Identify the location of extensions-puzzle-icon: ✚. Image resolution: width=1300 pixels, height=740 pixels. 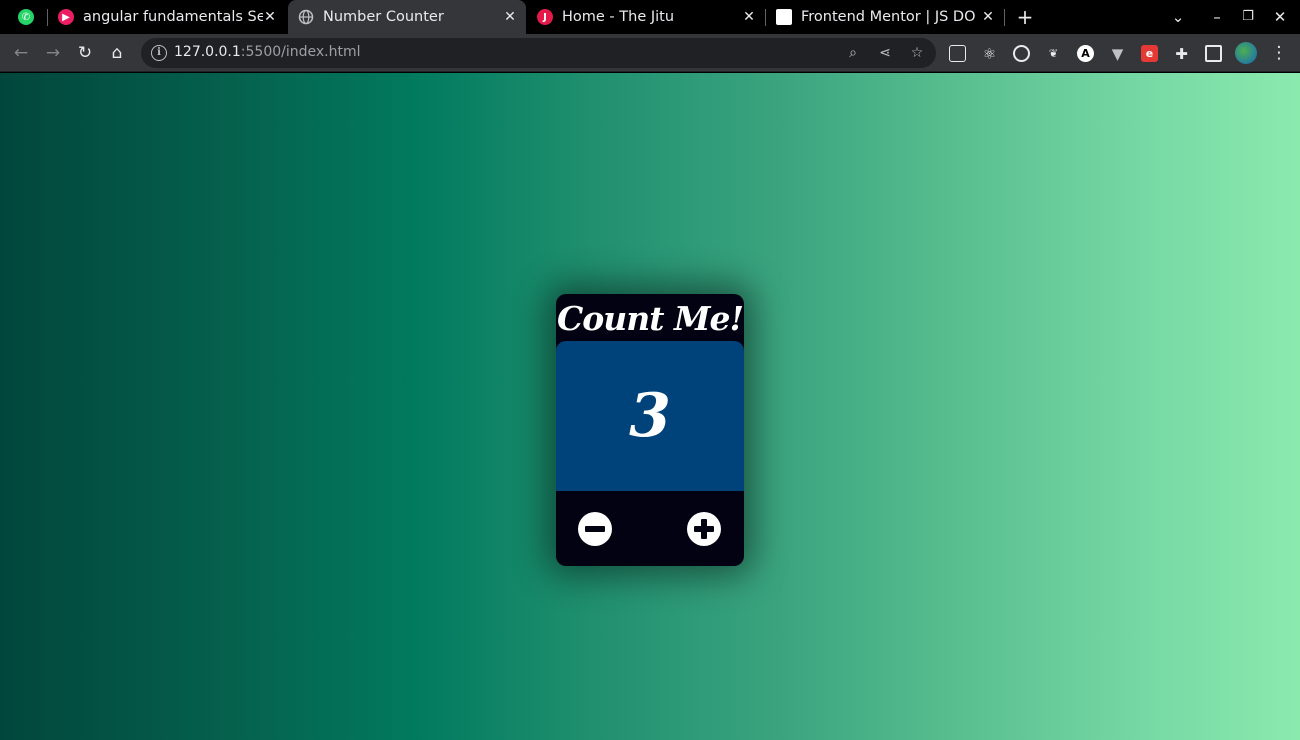
(1181, 54).